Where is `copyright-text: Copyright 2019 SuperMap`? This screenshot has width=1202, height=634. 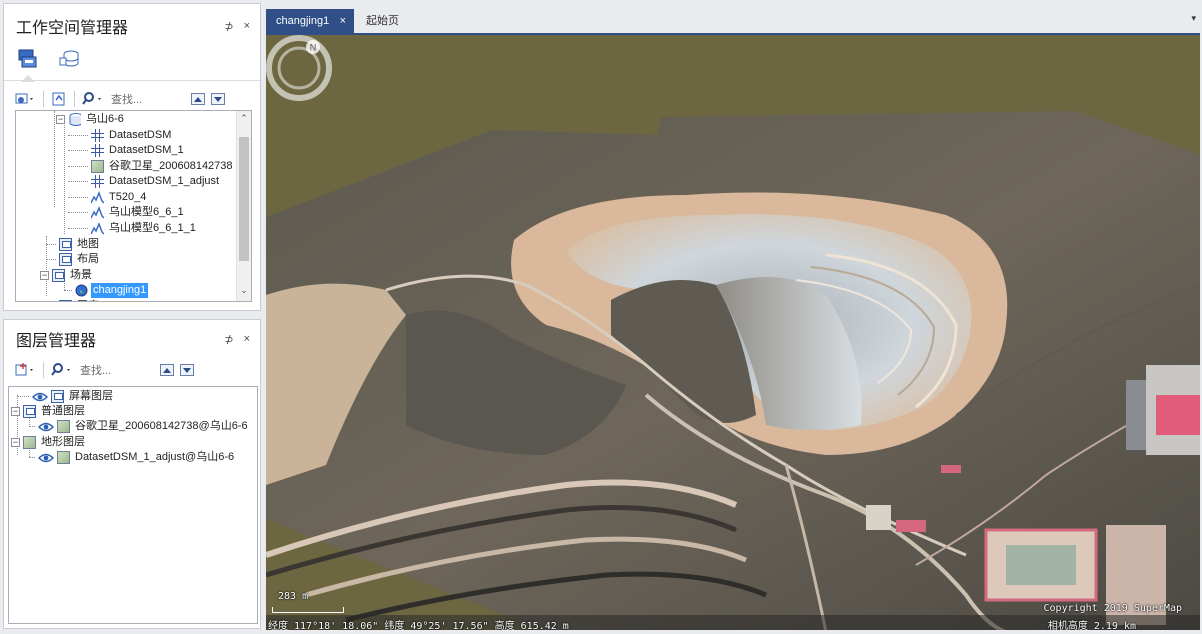 copyright-text: Copyright 2019 SuperMap is located at coordinates (1112, 608).